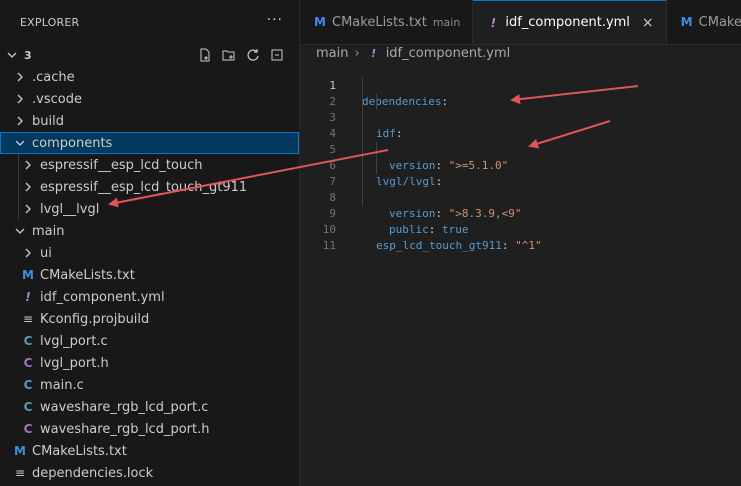  What do you see at coordinates (149, 363) in the screenshot?
I see `tree-file-lvgl-port-h: C lvgl_port.h` at bounding box center [149, 363].